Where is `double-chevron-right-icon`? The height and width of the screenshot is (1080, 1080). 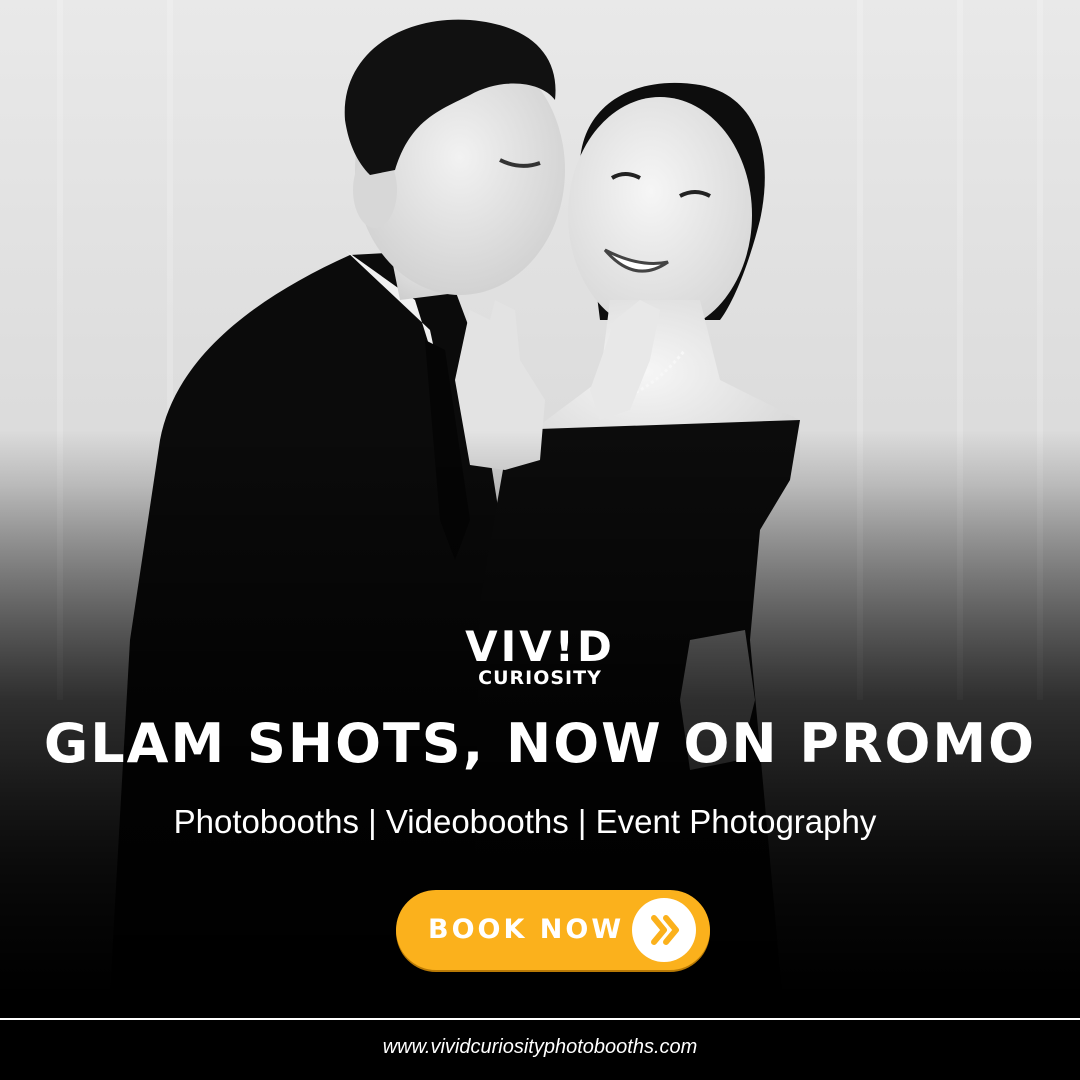
double-chevron-right-icon is located at coordinates (664, 930).